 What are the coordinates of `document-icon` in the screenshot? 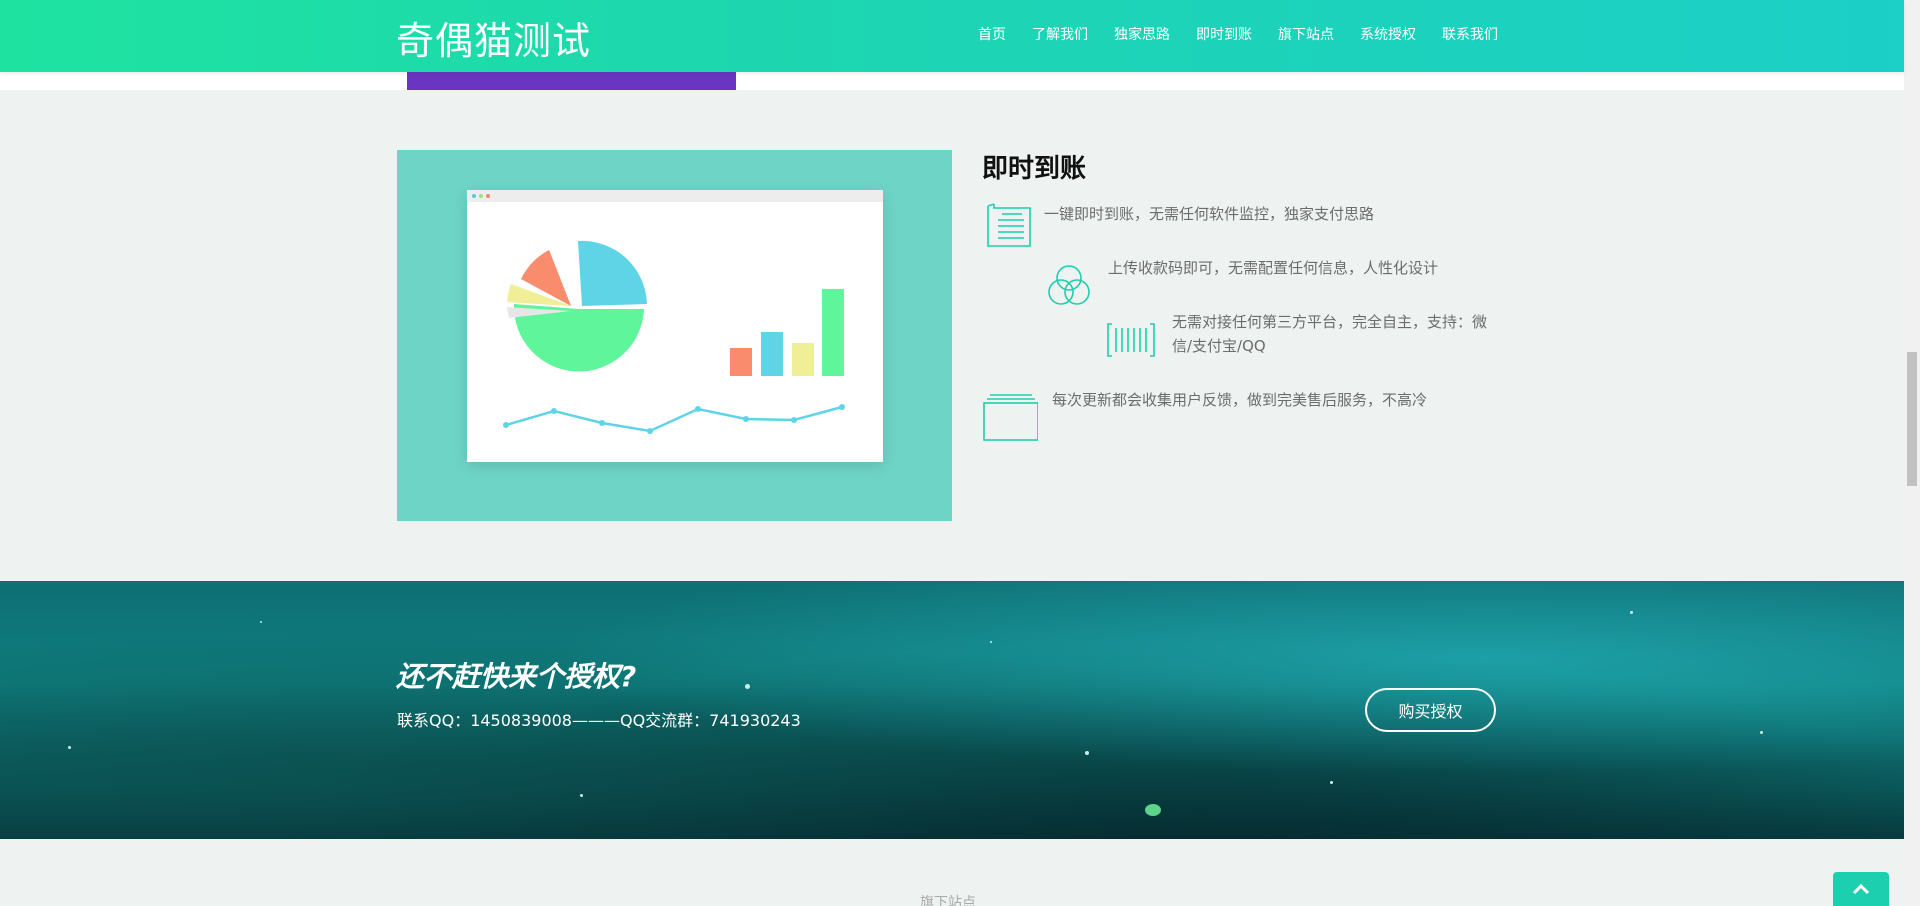 It's located at (1009, 225).